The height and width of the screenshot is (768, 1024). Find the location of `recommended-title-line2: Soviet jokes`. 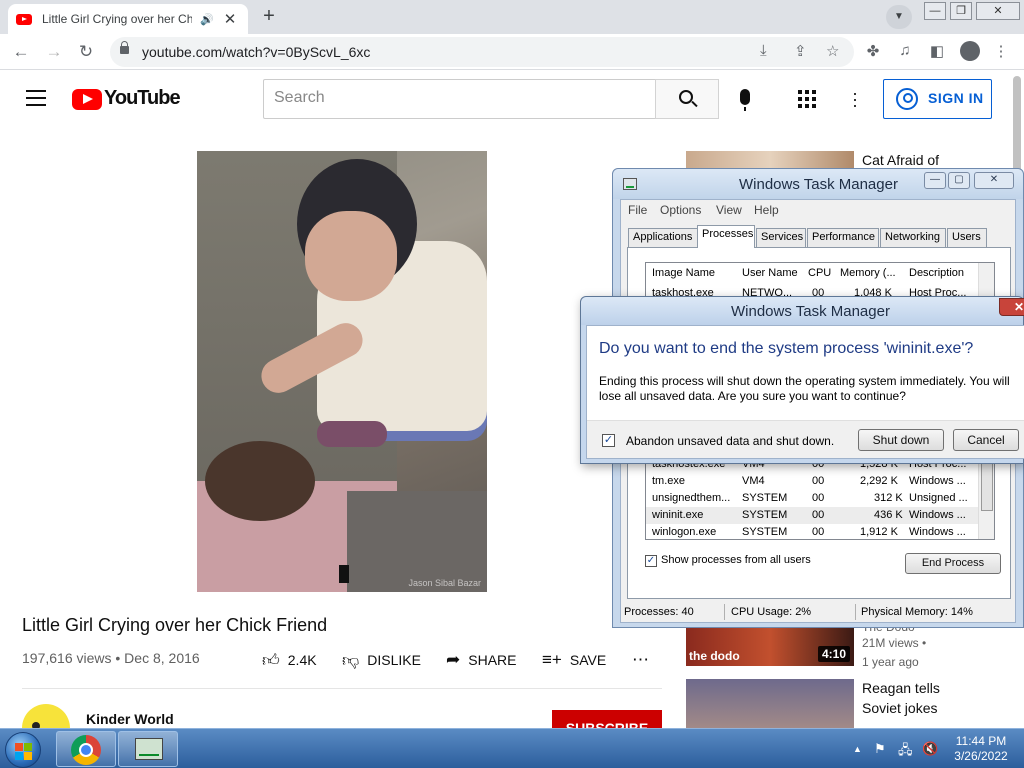

recommended-title-line2: Soviet jokes is located at coordinates (899, 708).